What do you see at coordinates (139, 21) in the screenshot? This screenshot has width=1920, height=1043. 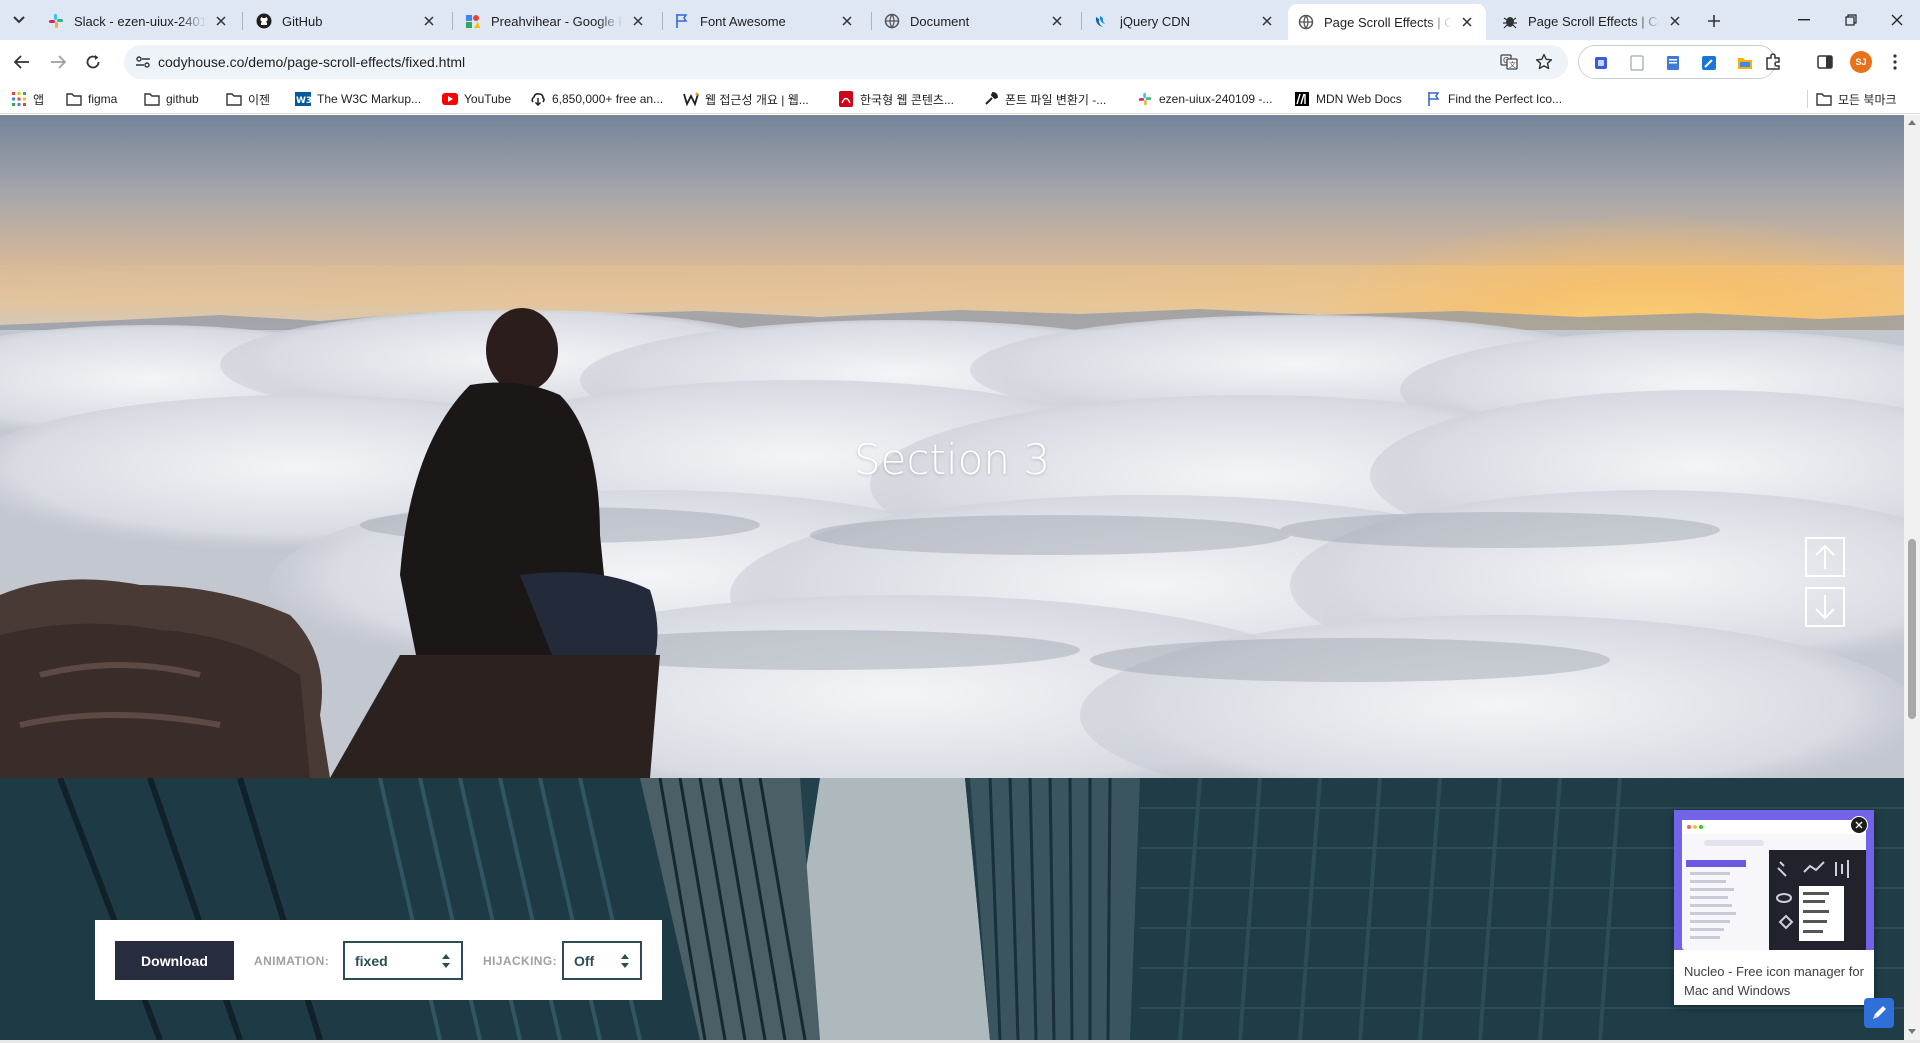 I see `tab-slack: Slack - ezen-uiux-240109` at bounding box center [139, 21].